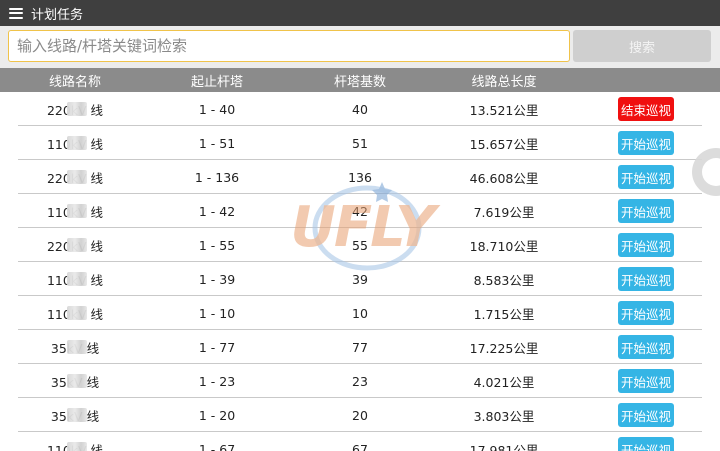 This screenshot has height=451, width=720. Describe the element at coordinates (360, 446) in the screenshot. I see `tower-count: 67` at that location.